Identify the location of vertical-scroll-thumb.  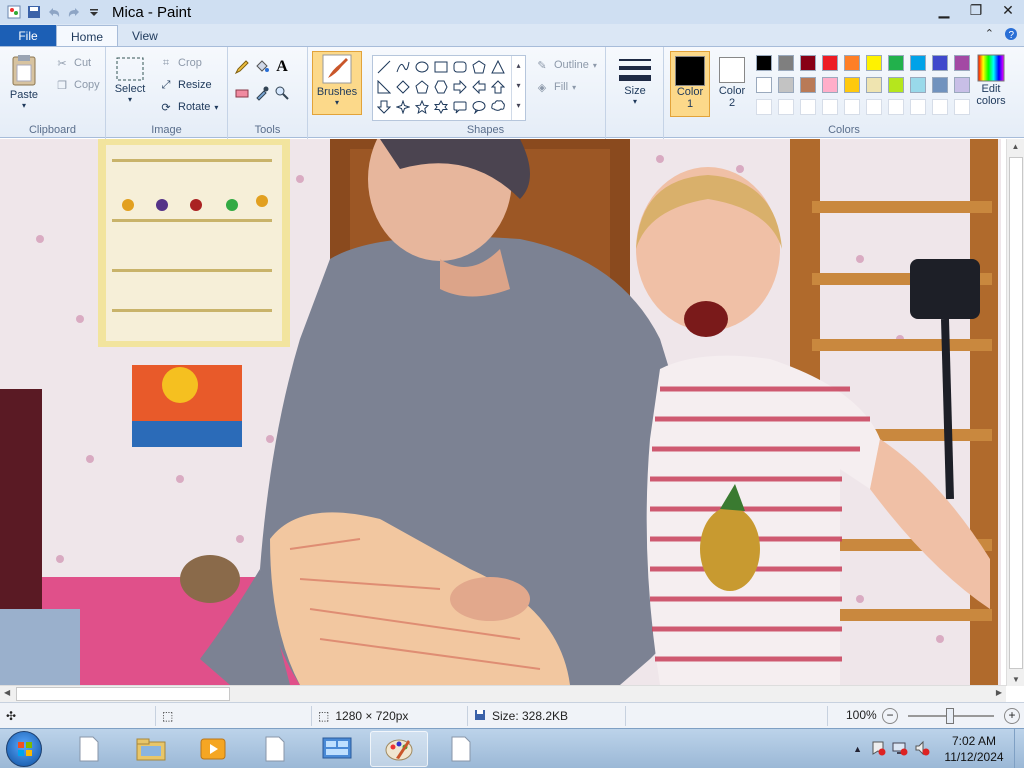
(1016, 413).